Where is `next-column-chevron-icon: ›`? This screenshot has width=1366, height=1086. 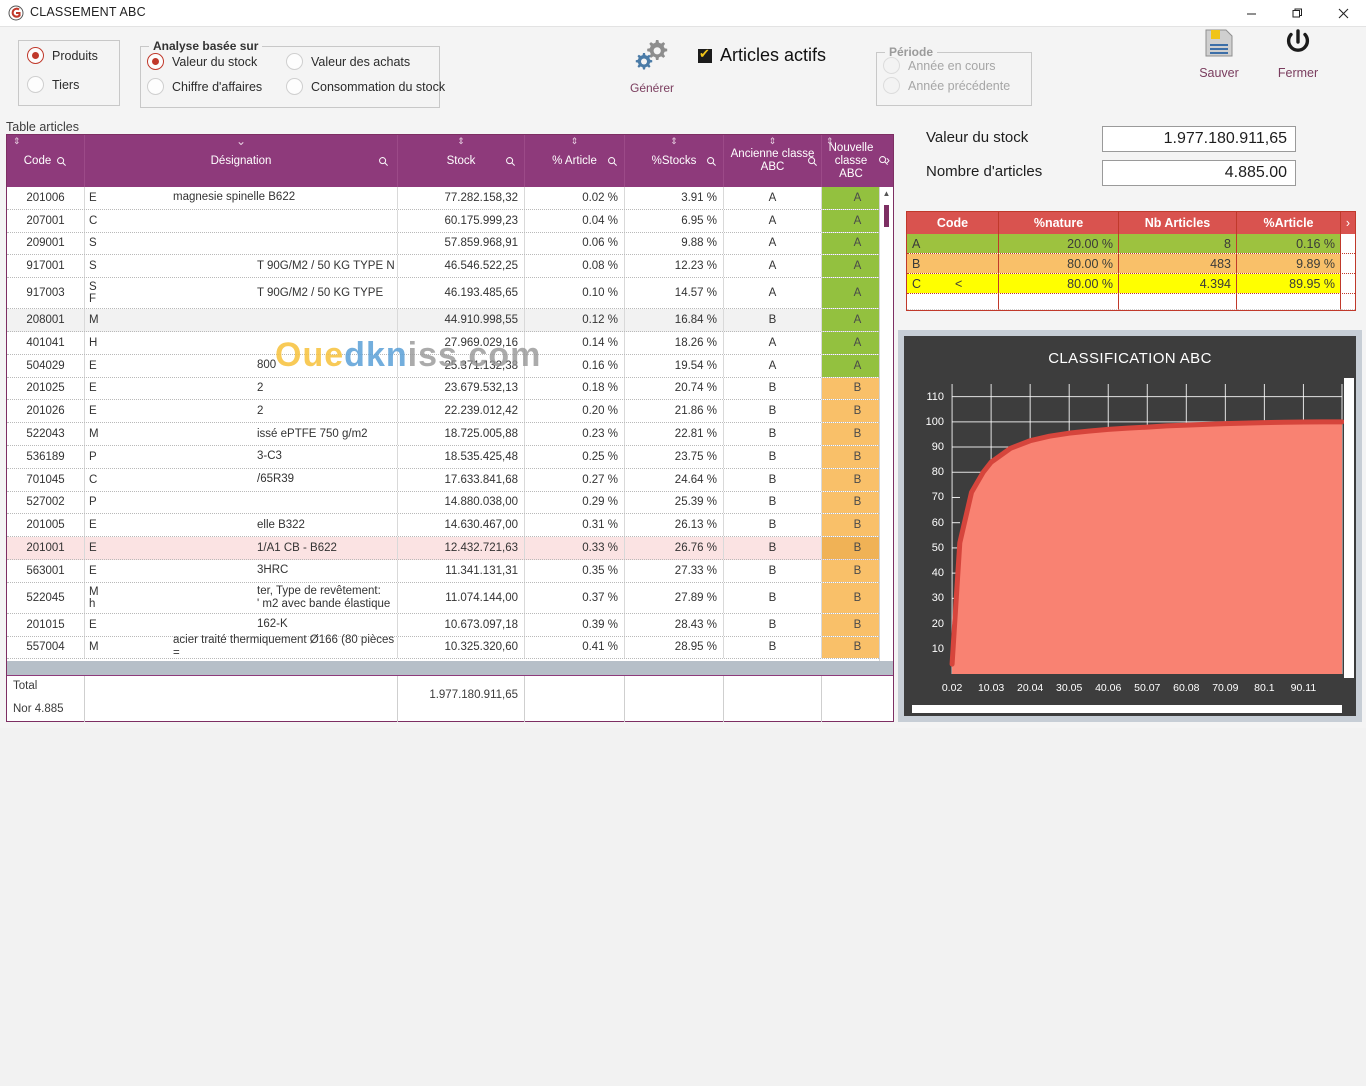
next-column-chevron-icon: › is located at coordinates (888, 160).